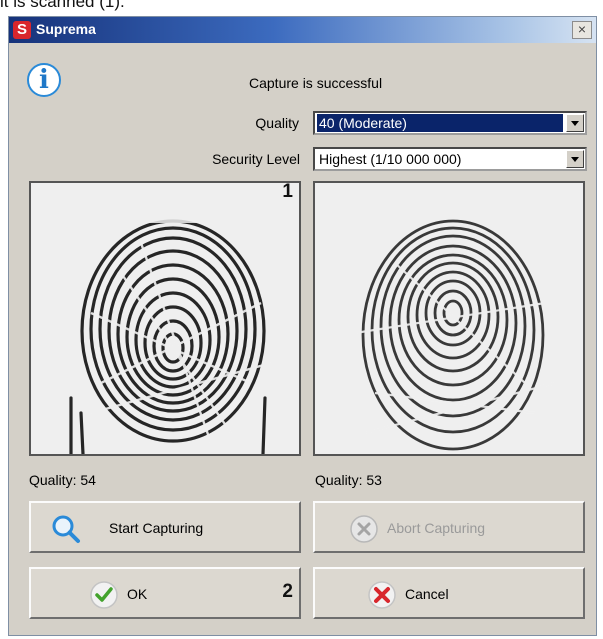  Describe the element at coordinates (364, 529) in the screenshot. I see `abort-icon` at that location.